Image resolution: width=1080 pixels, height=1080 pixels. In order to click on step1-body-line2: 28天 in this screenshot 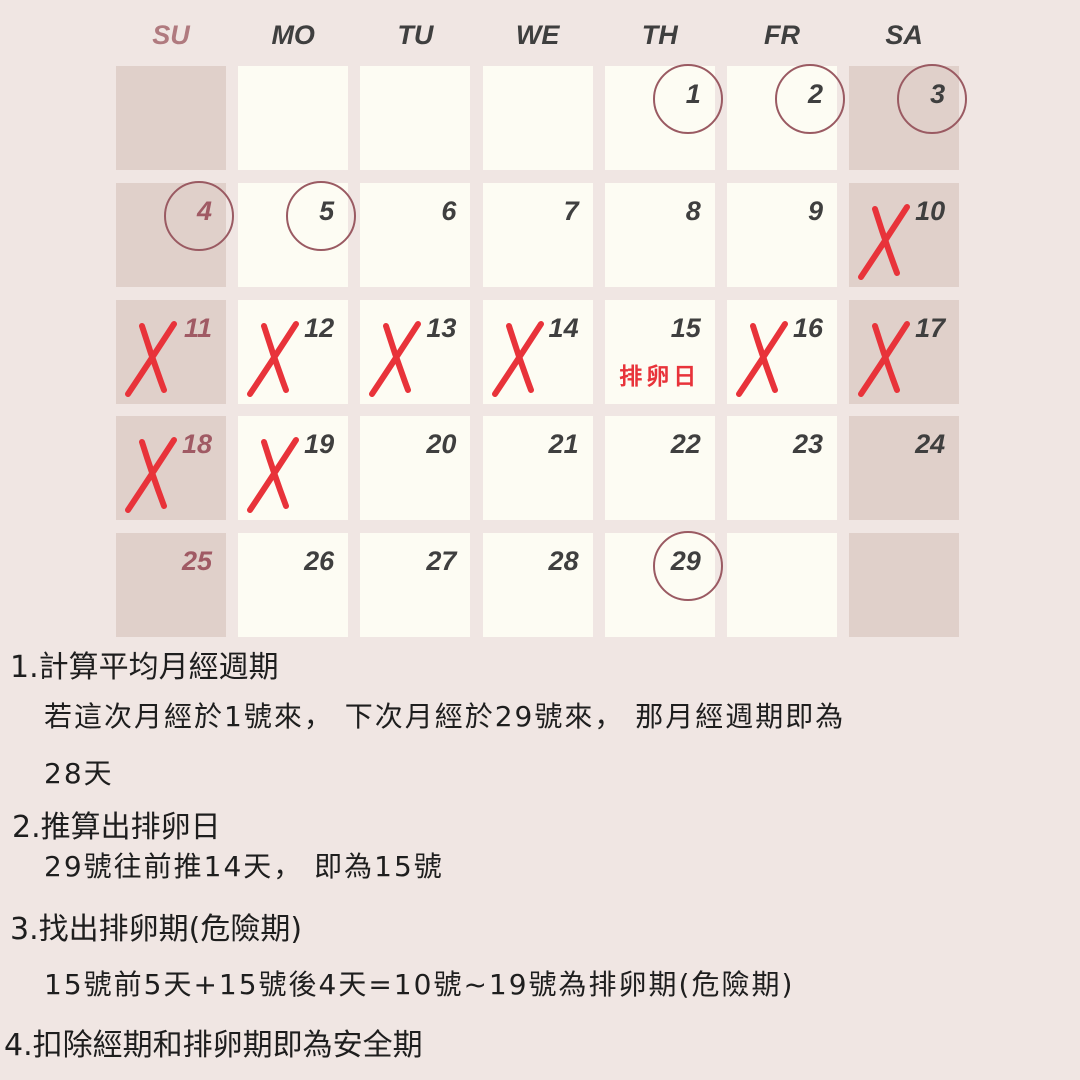, I will do `click(79, 773)`.